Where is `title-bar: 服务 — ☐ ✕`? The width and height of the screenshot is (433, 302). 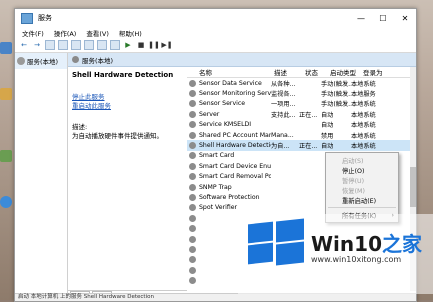 title-bar: 服务 — ☐ ✕ is located at coordinates (215, 18).